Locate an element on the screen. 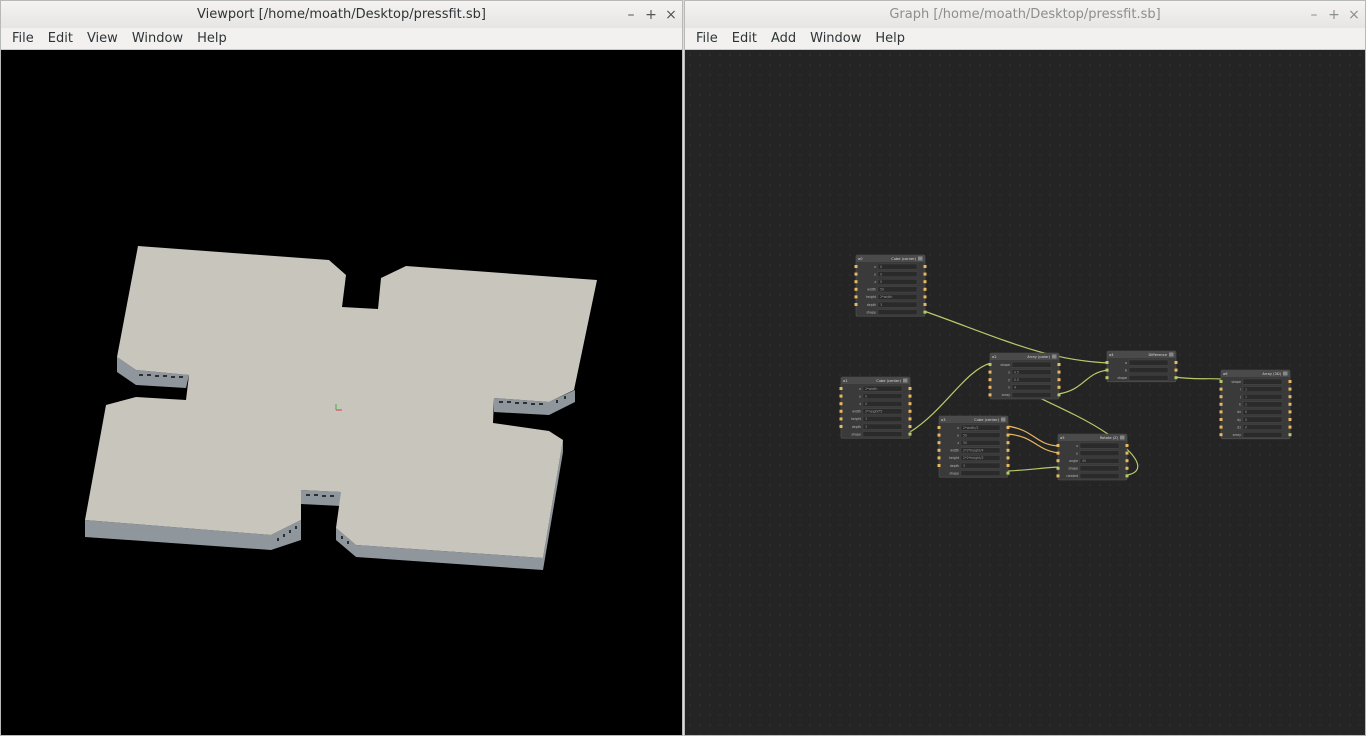  close-icon: × is located at coordinates (671, 15).